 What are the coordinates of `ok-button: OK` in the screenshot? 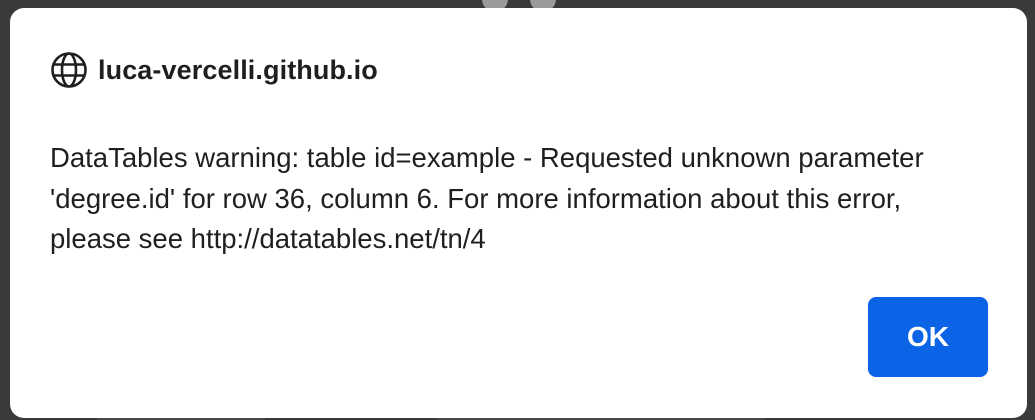 It's located at (928, 337).